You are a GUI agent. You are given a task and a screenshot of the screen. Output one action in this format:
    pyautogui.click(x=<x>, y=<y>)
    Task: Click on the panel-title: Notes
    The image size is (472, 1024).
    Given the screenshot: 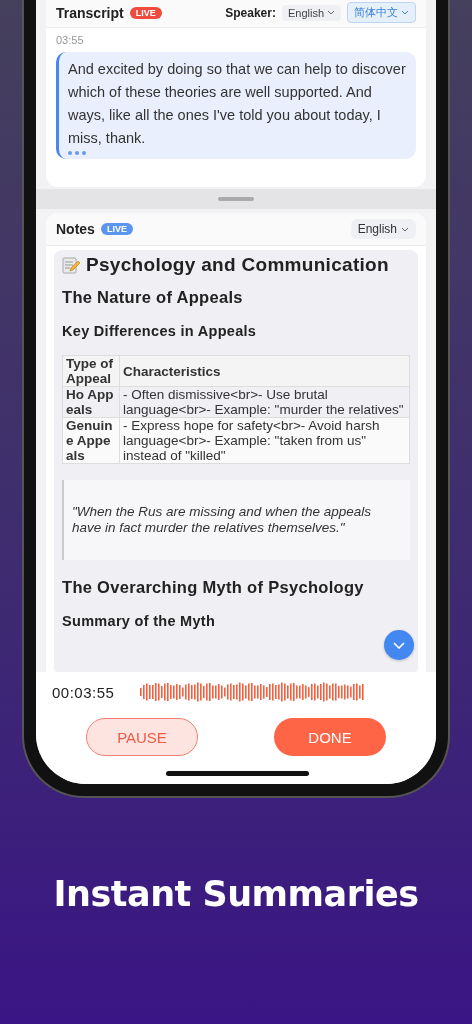 What is the action you would take?
    pyautogui.click(x=75, y=229)
    